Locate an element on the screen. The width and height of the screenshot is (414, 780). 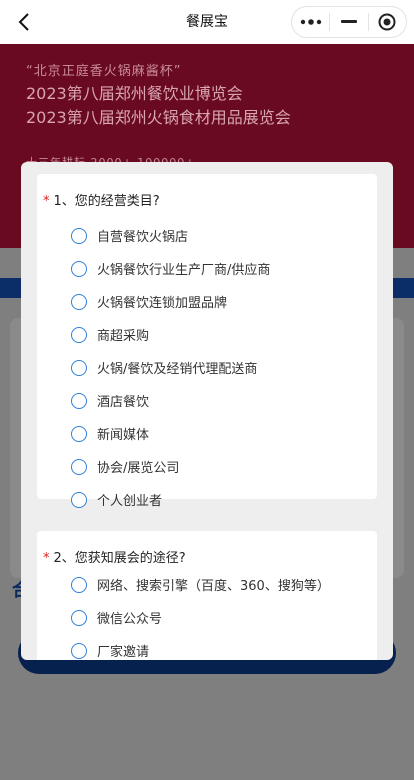
radio-option: 微信公众号 is located at coordinates (221, 617).